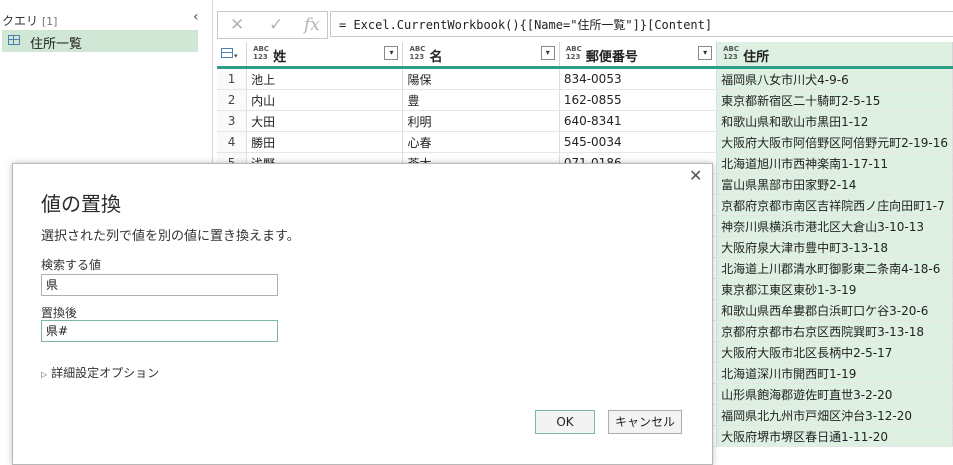 Image resolution: width=953 pixels, height=465 pixels. Describe the element at coordinates (834, 142) in the screenshot. I see `table-cell: 大阪府大阪市阿倍野区阿倍野元町2-19-16` at that location.